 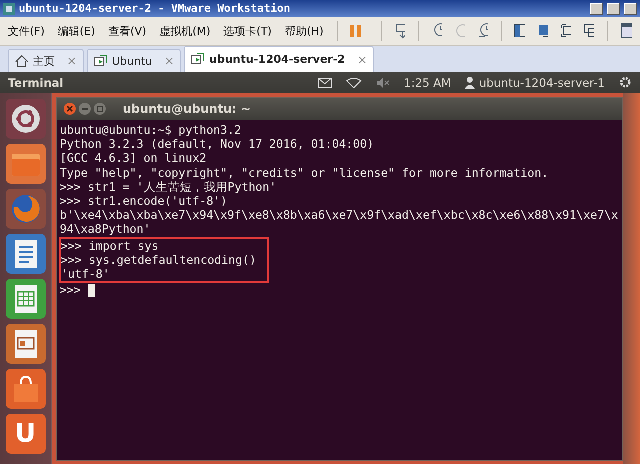 I want to click on menu-item: 选项卡(T), so click(x=248, y=31).